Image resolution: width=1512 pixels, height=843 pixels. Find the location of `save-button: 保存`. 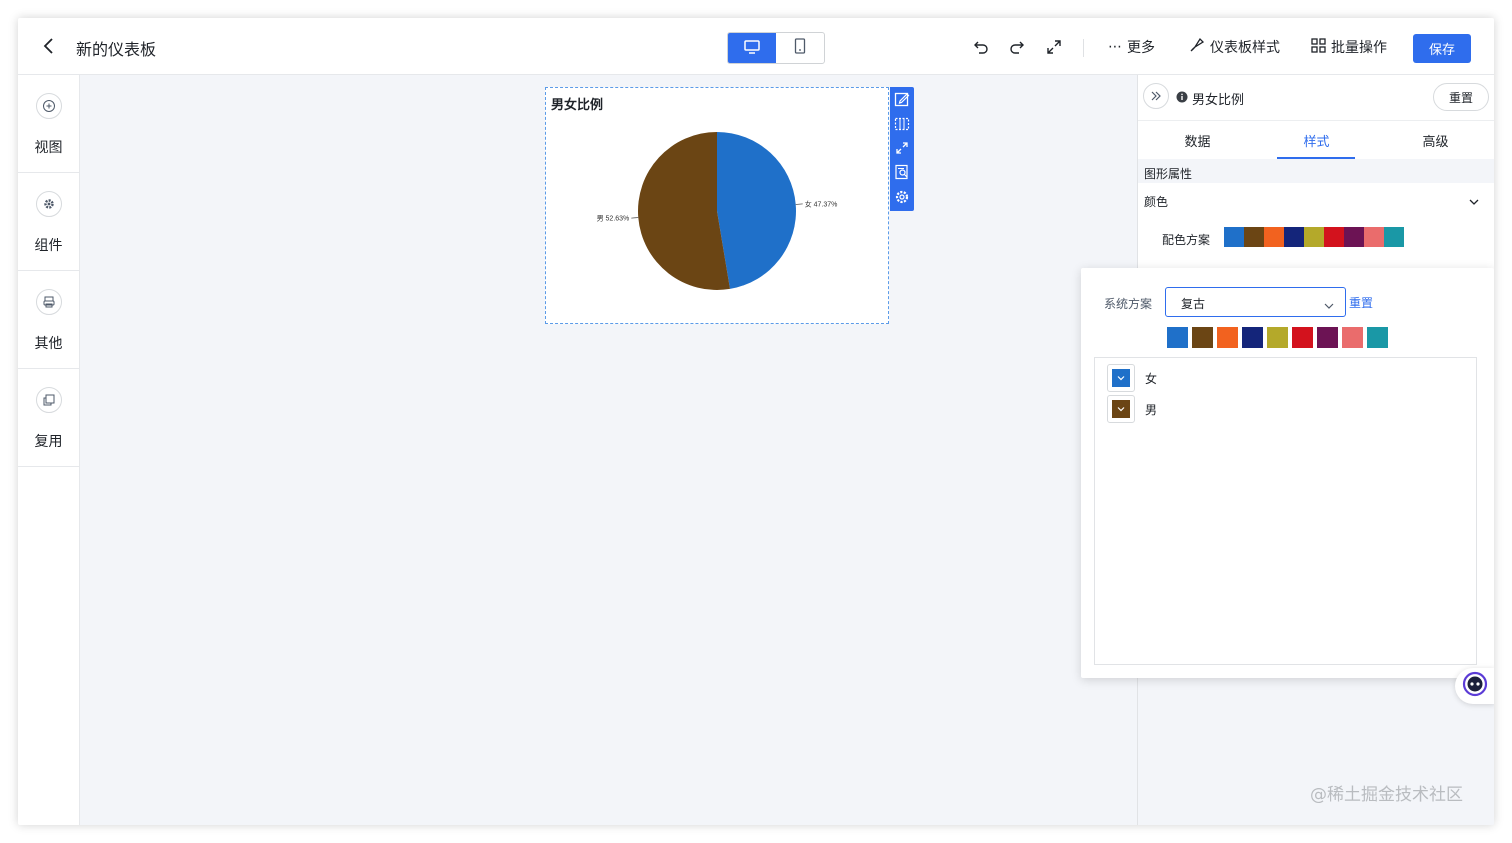

save-button: 保存 is located at coordinates (1442, 48).